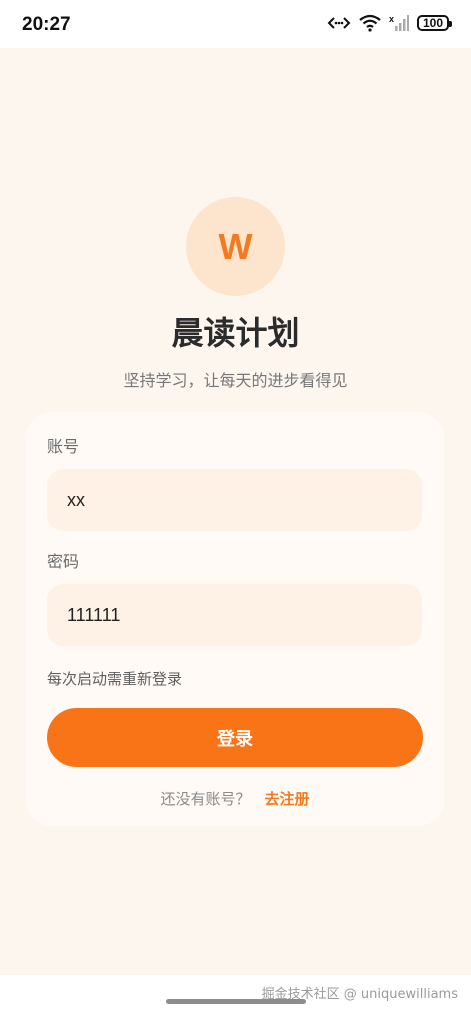 The width and height of the screenshot is (471, 1012). What do you see at coordinates (339, 23) in the screenshot?
I see `data-transfer-icon` at bounding box center [339, 23].